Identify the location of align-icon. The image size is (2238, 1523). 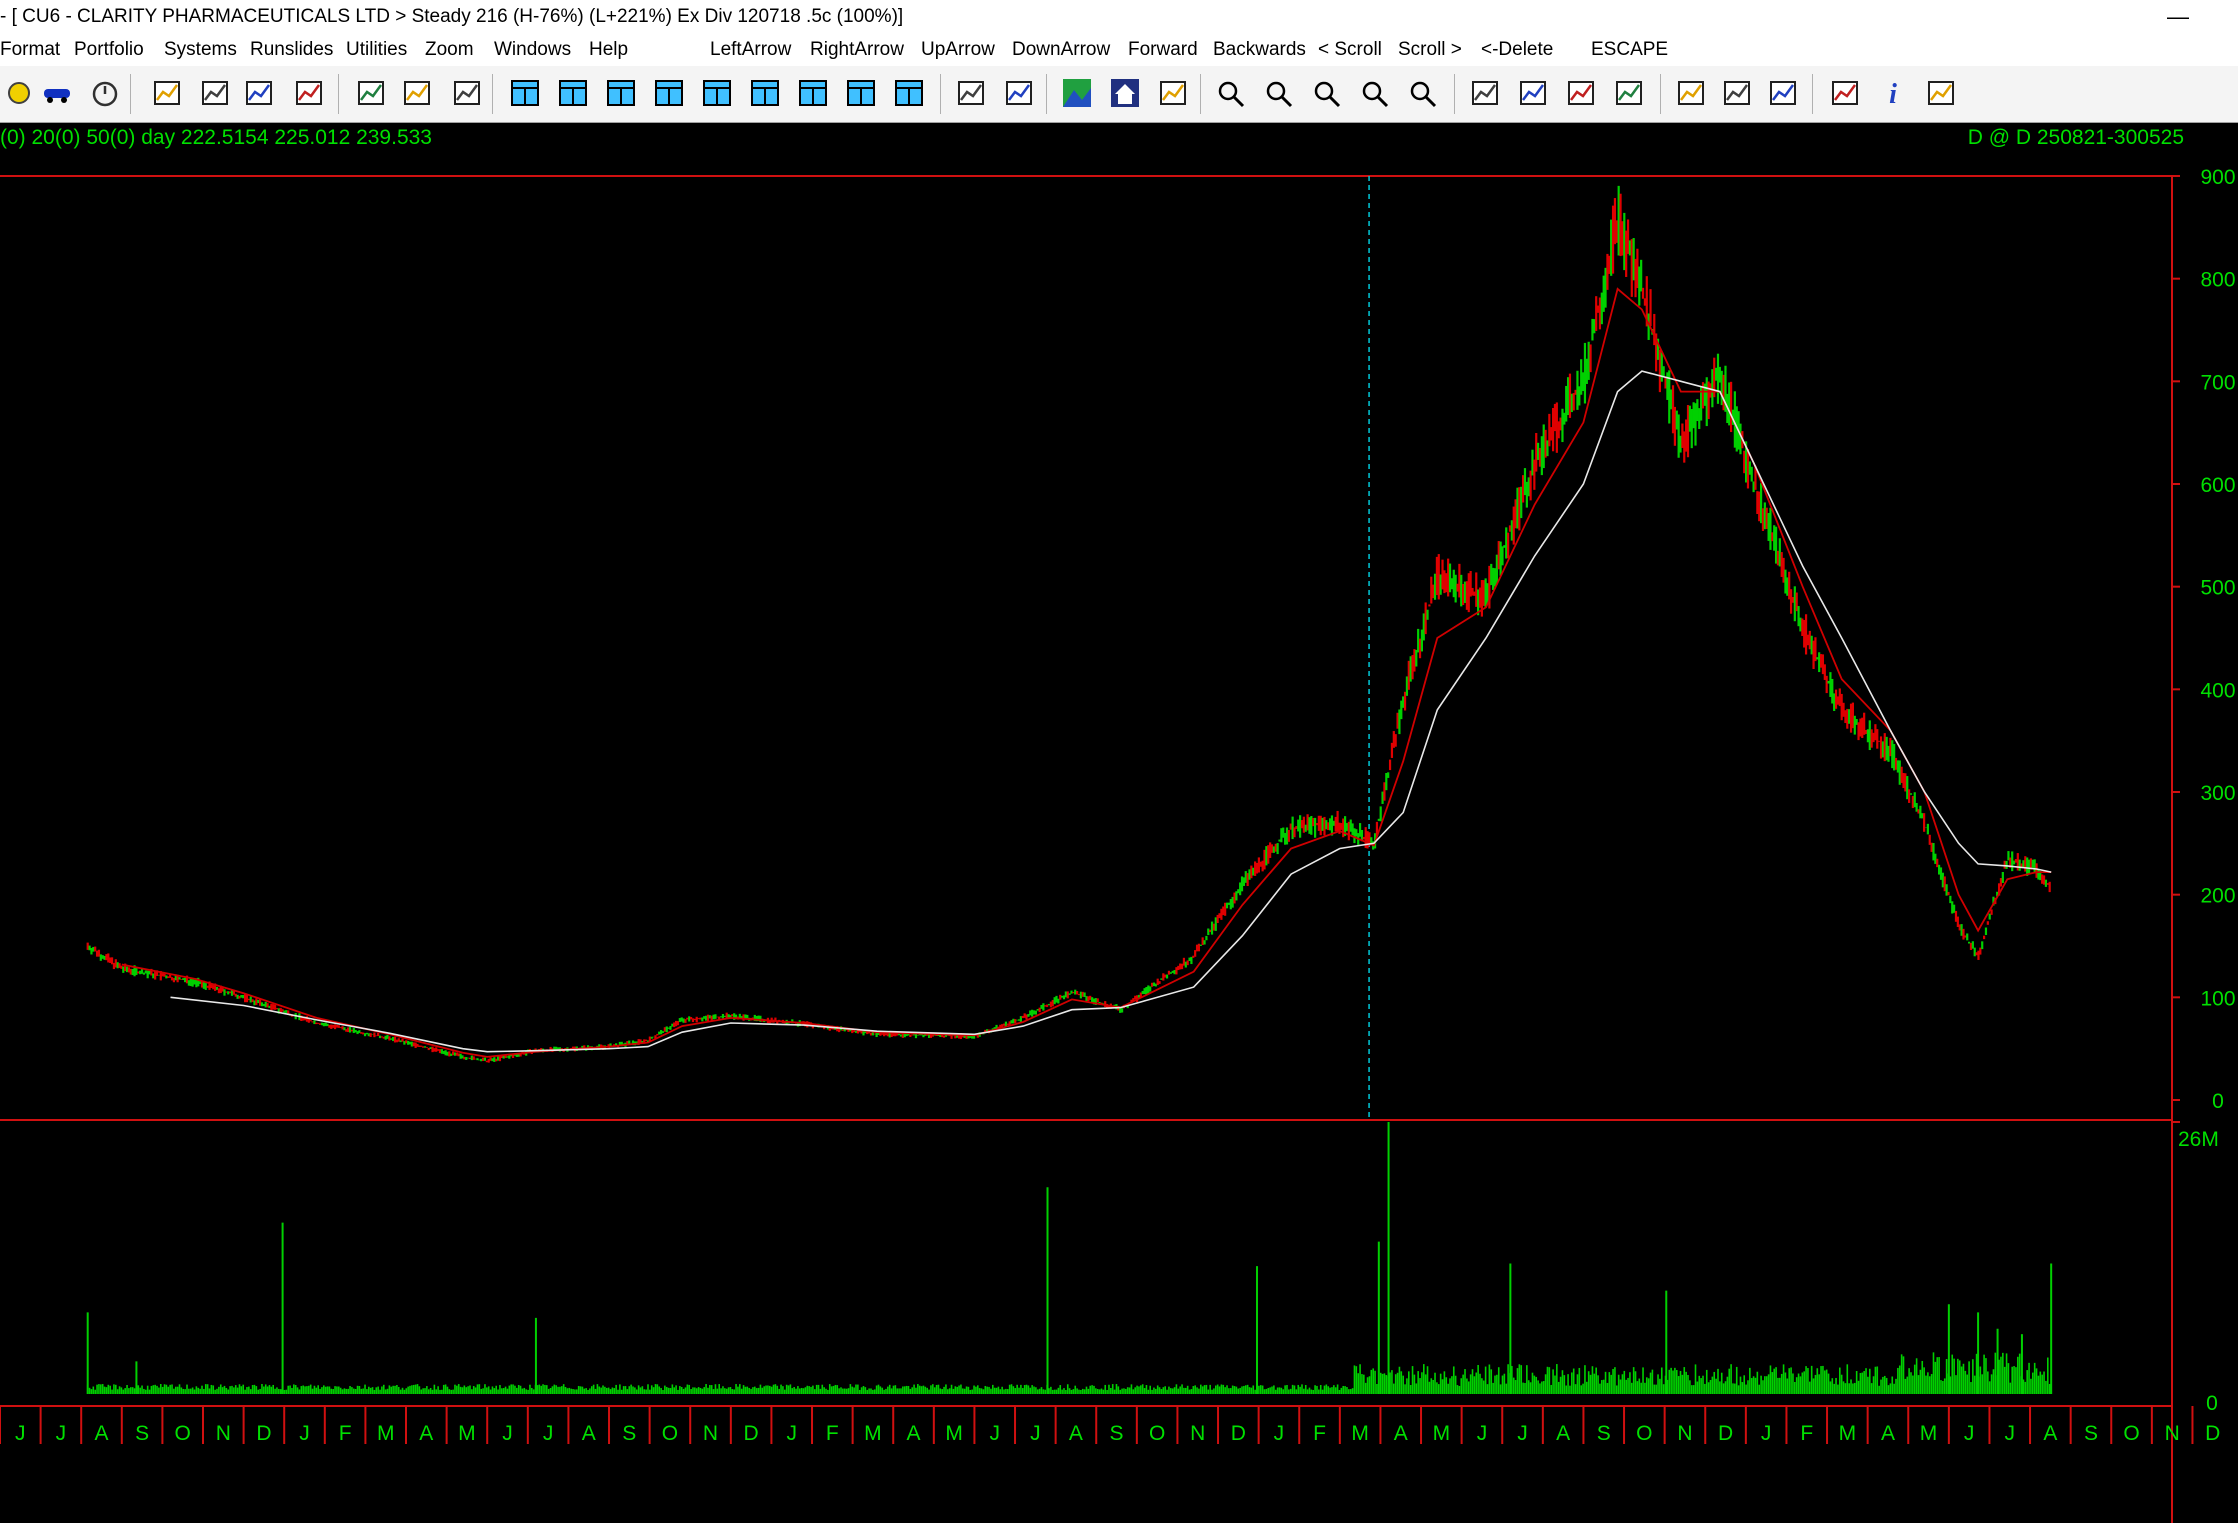
(909, 93).